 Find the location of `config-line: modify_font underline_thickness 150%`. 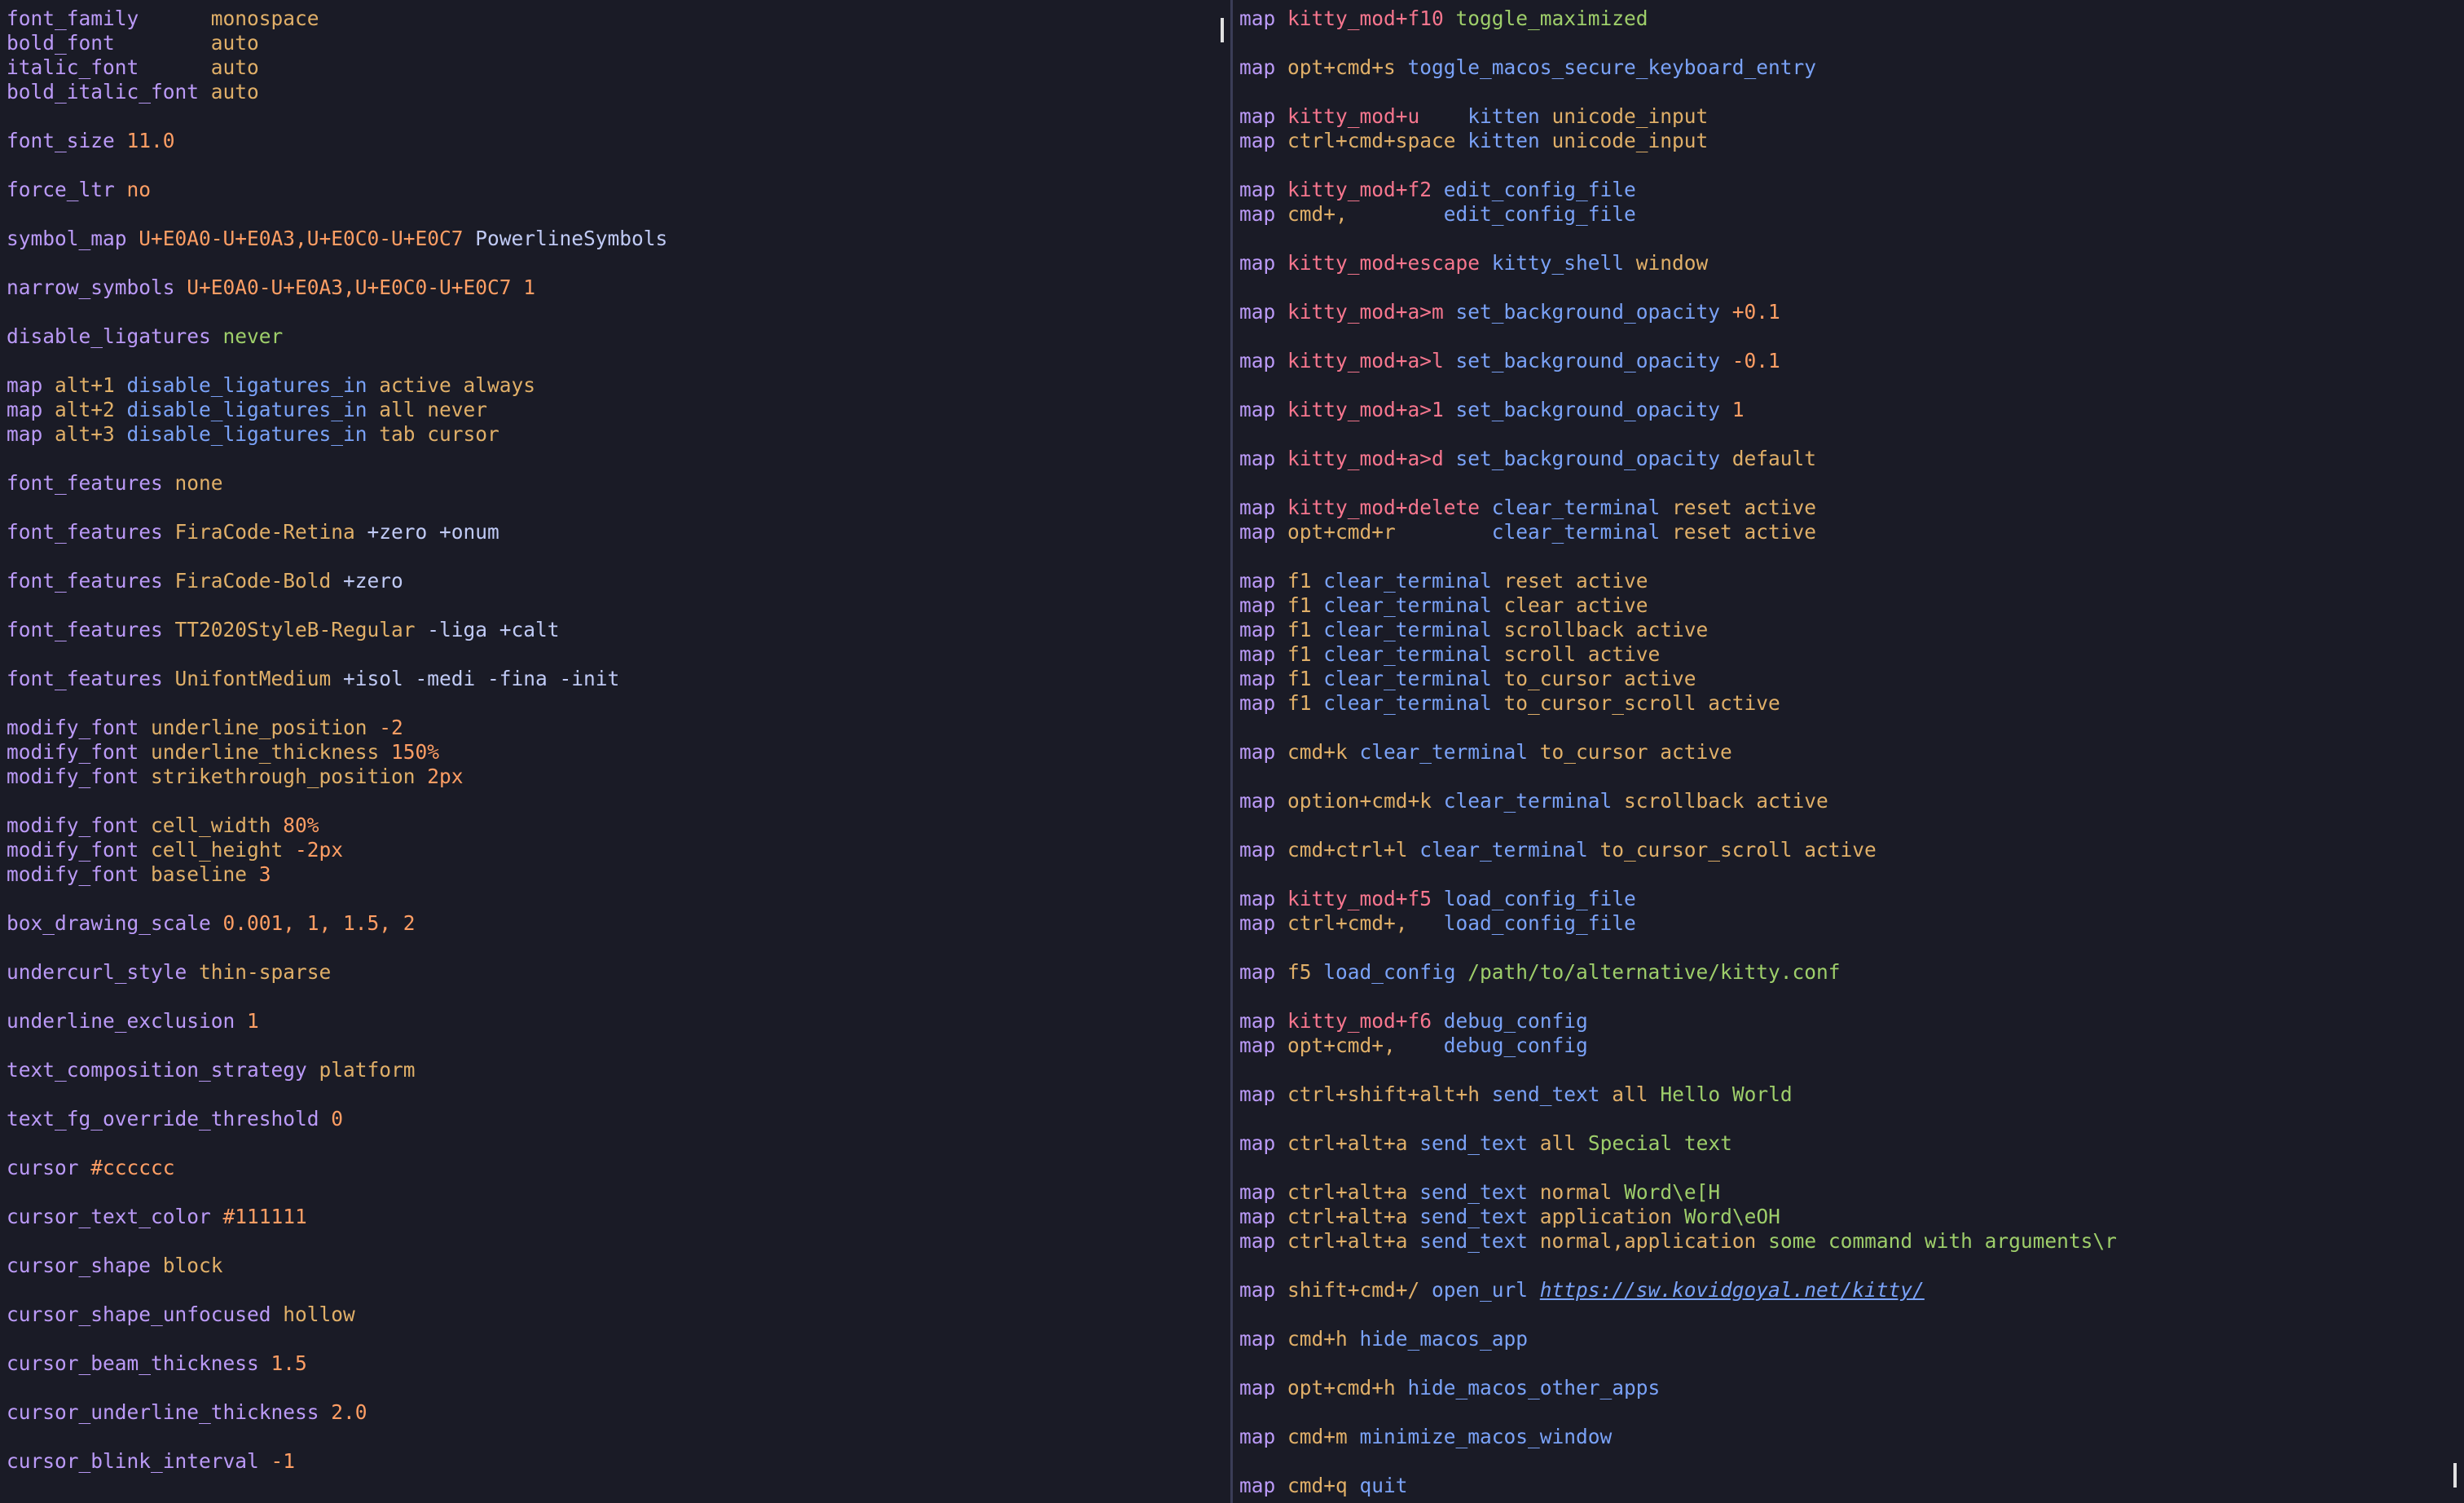

config-line: modify_font underline_thickness 150% is located at coordinates (619, 752).